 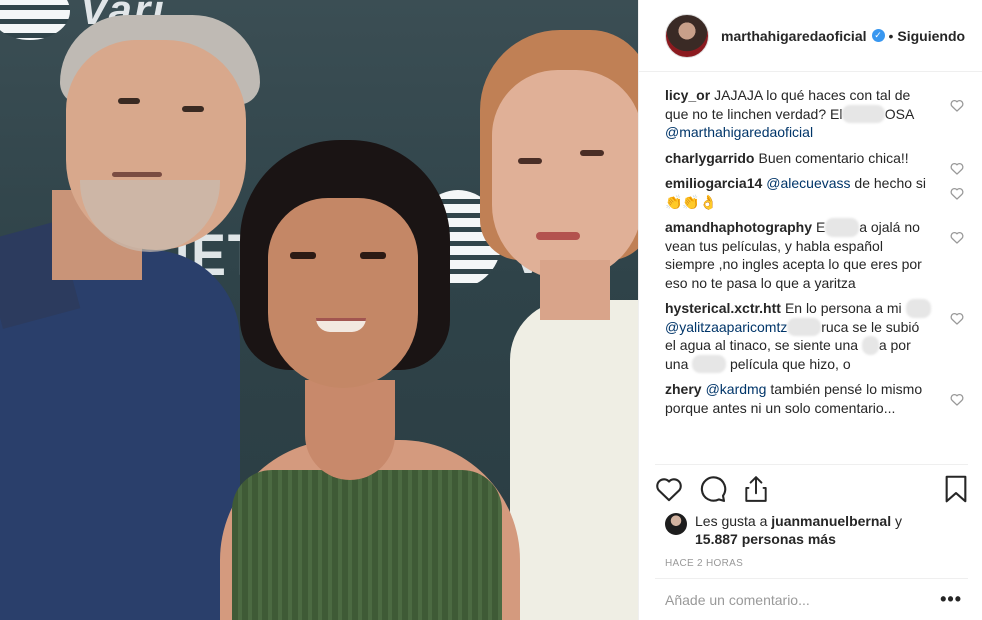 What do you see at coordinates (731, 521) in the screenshot?
I see `likes-prefix: Les gusta a` at bounding box center [731, 521].